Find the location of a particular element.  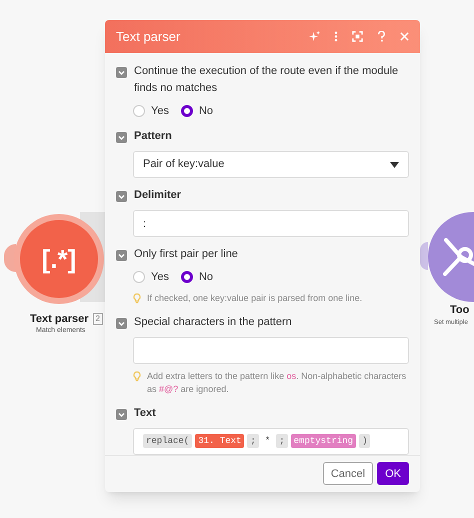

formula-token: 31. Text is located at coordinates (219, 441).